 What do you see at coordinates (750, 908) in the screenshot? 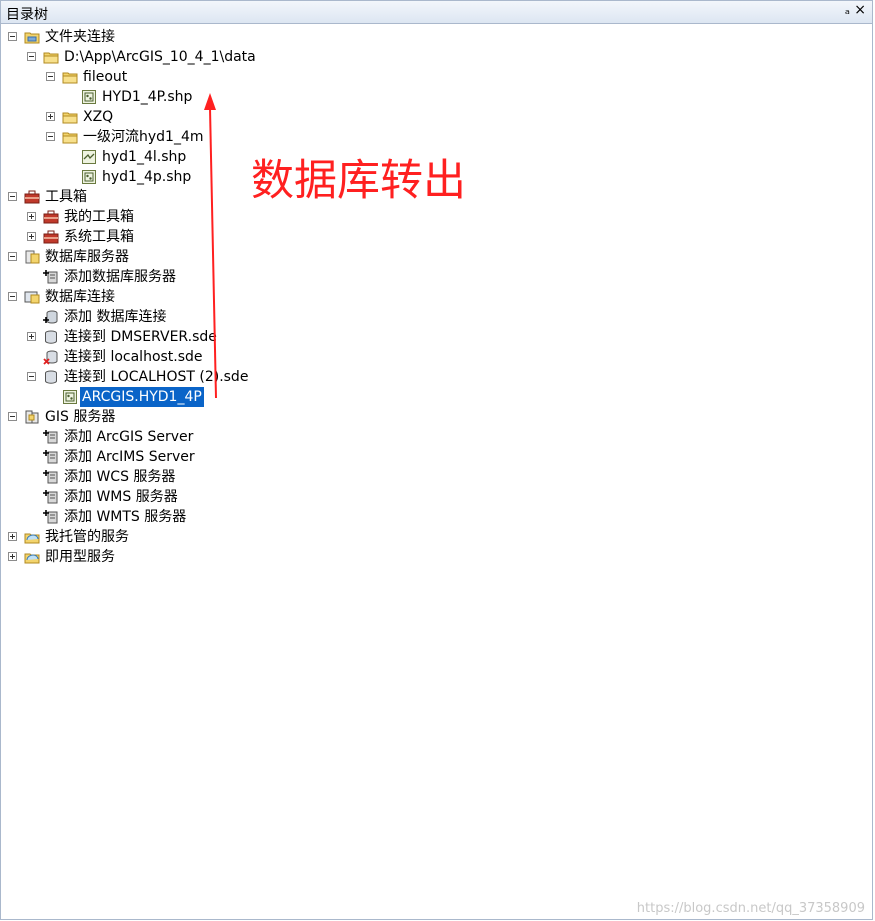
I see `watermark: https://blog.csdn.net/qq_37358909` at bounding box center [750, 908].